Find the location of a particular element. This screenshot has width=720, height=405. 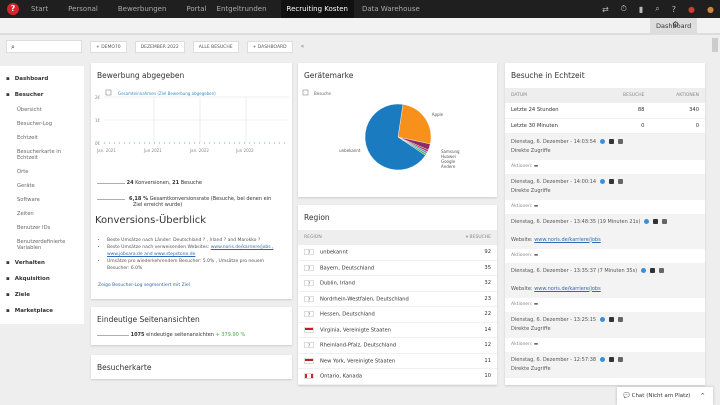

column-header-visits: ▾ BESUCHE is located at coordinates (472, 237).